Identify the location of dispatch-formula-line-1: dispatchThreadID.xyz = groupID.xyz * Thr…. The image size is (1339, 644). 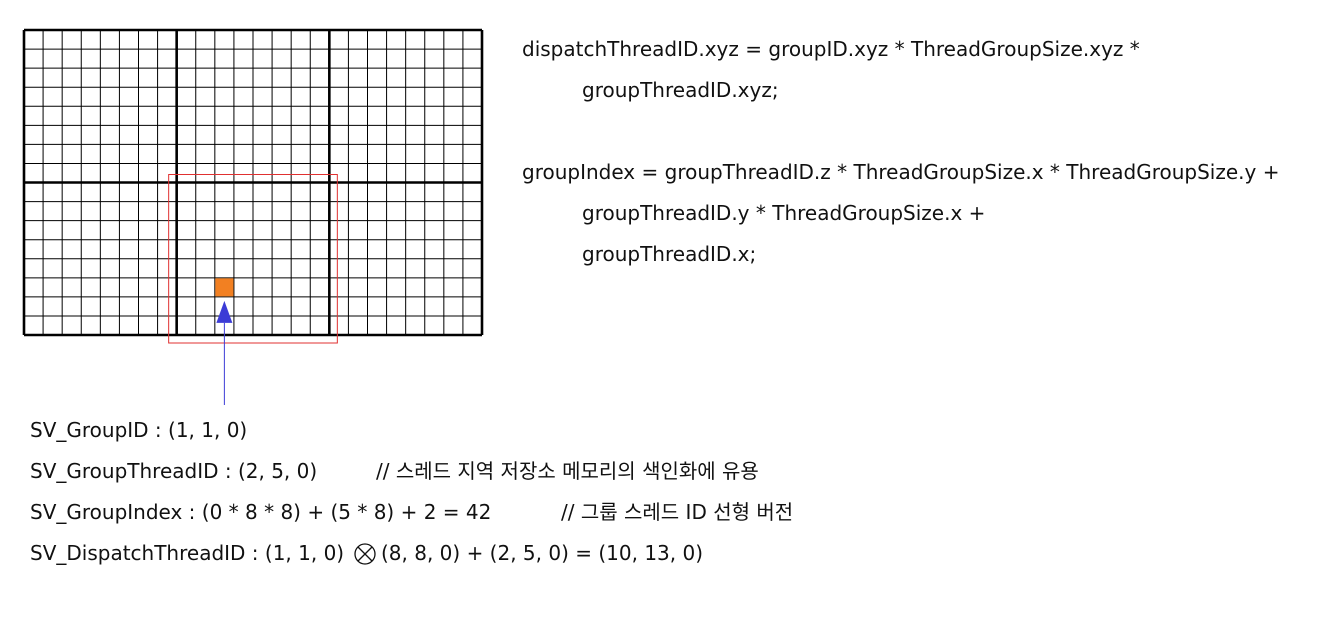
(831, 49).